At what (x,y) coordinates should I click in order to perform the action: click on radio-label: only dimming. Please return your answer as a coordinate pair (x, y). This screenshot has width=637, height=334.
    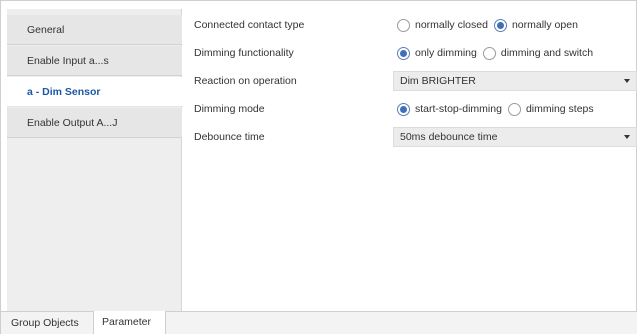
    Looking at the image, I should click on (446, 53).